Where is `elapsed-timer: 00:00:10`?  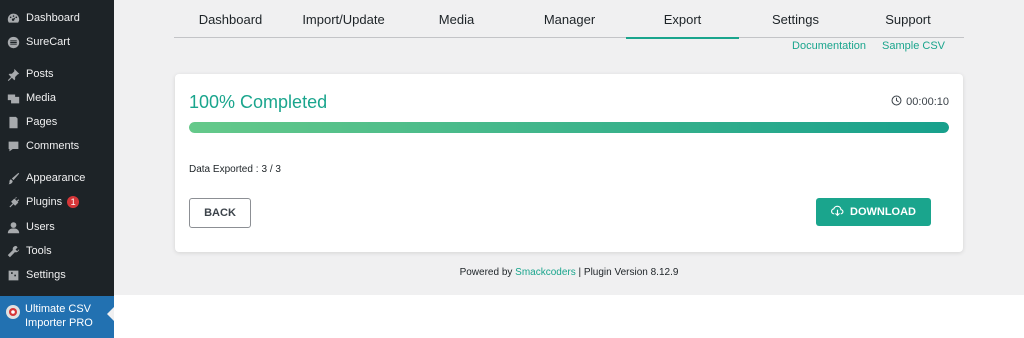 elapsed-timer: 00:00:10 is located at coordinates (920, 102).